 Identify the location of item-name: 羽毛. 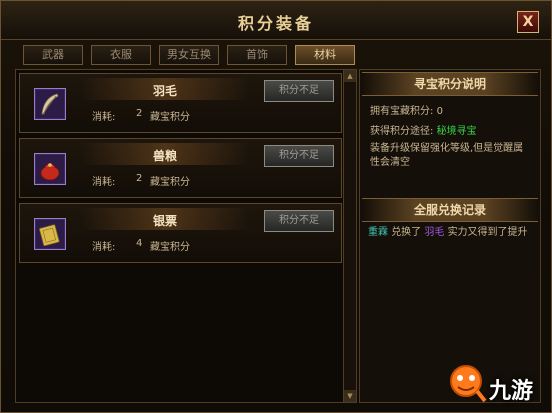
(164, 91).